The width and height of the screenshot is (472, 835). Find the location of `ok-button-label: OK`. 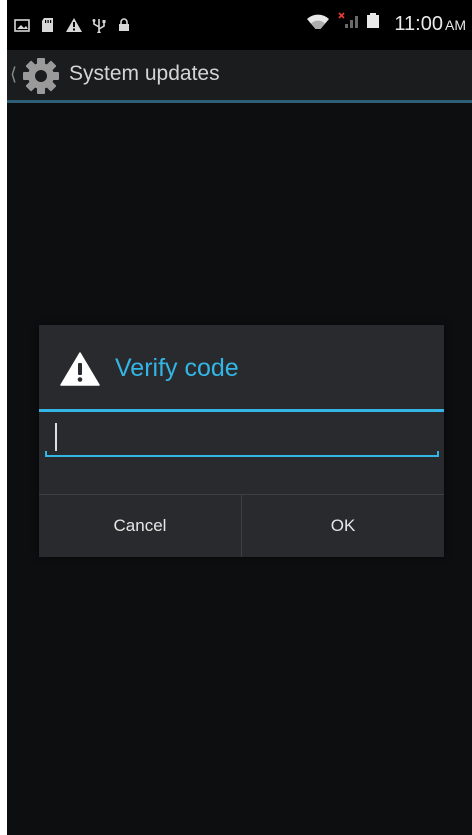

ok-button-label: OK is located at coordinates (343, 525).